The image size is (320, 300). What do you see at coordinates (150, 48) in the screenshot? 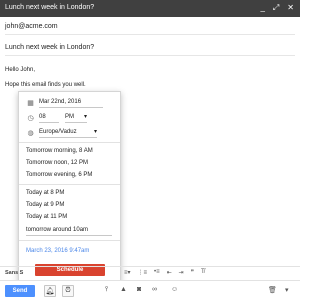
I see `subject-field: Lunch next week in London?` at bounding box center [150, 48].